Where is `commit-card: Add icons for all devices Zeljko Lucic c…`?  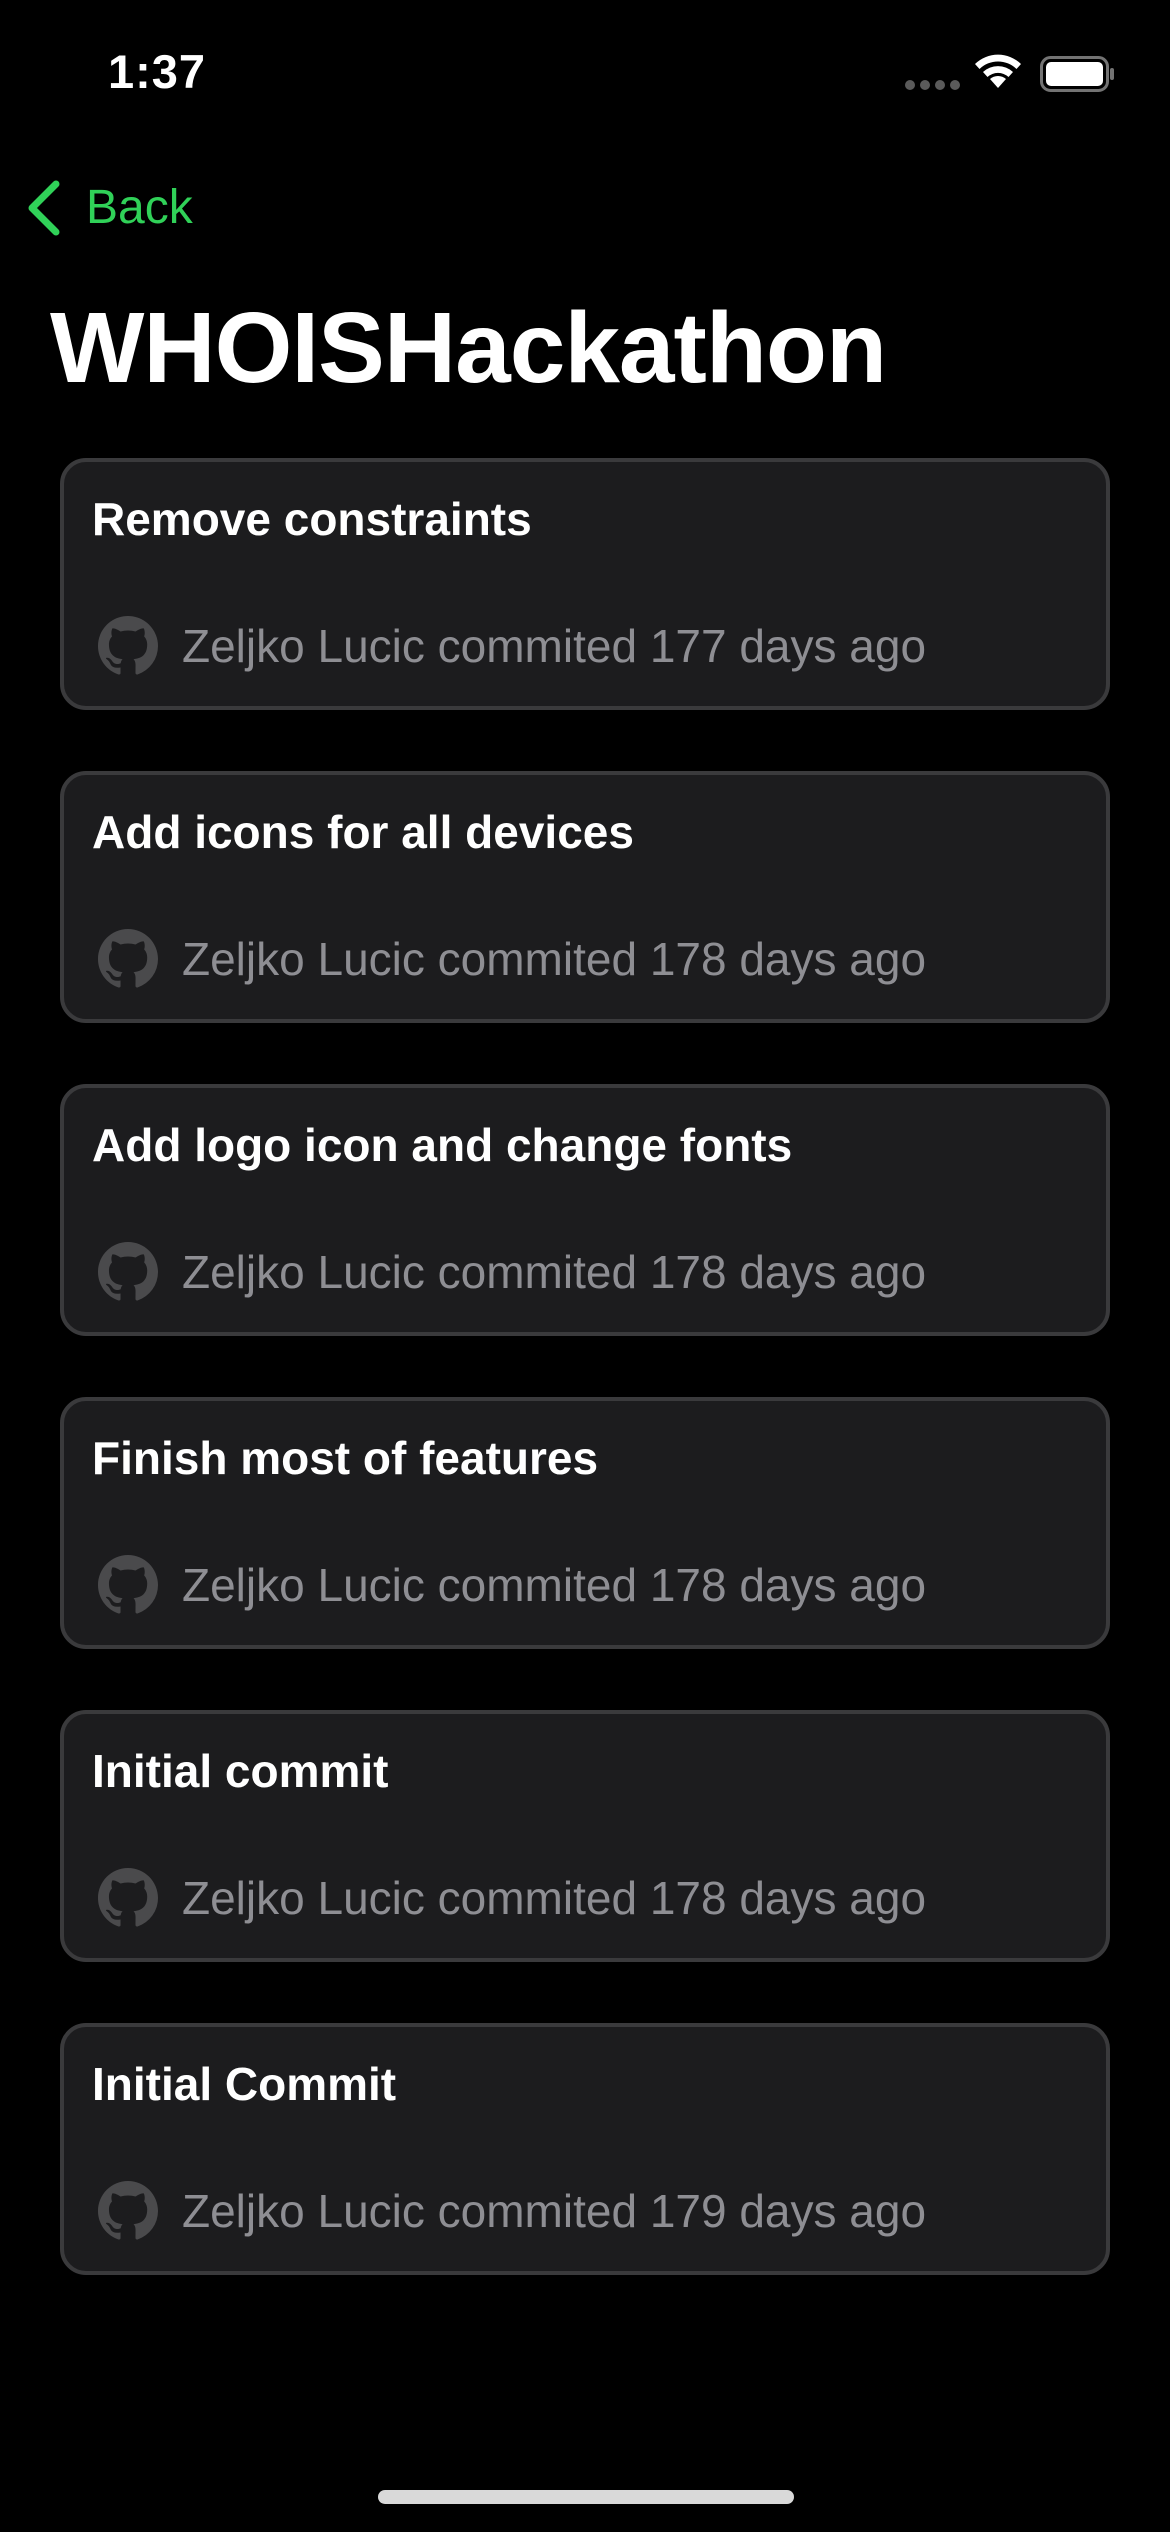 commit-card: Add icons for all devices Zeljko Lucic c… is located at coordinates (585, 897).